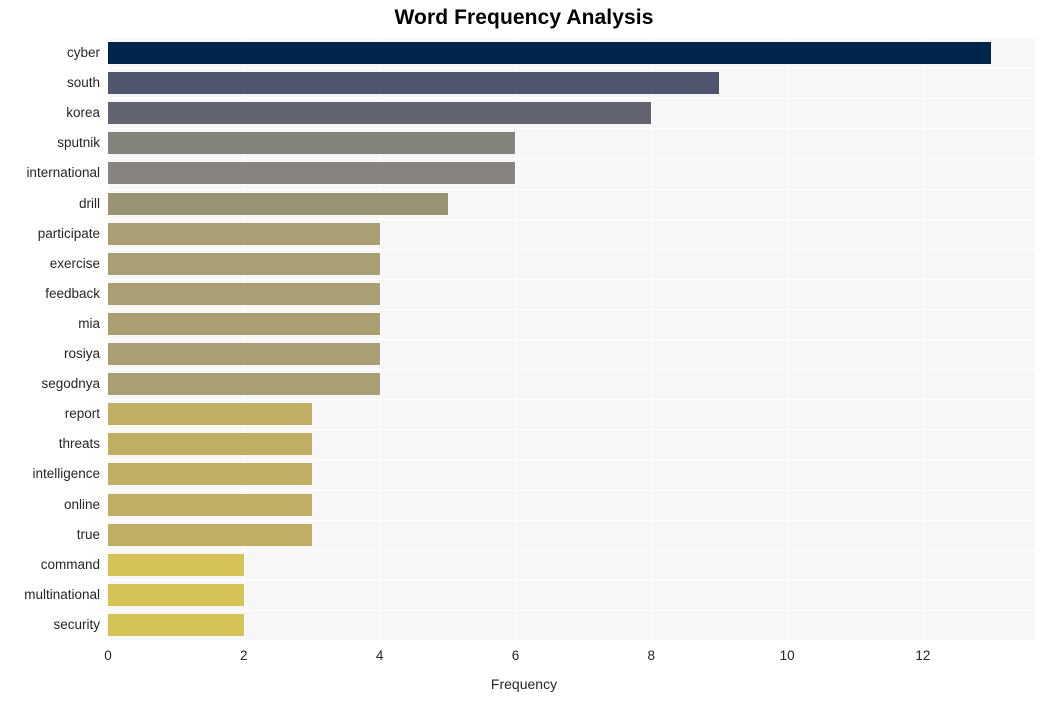  Describe the element at coordinates (83, 113) in the screenshot. I see `y-tick-label-korea: korea` at that location.